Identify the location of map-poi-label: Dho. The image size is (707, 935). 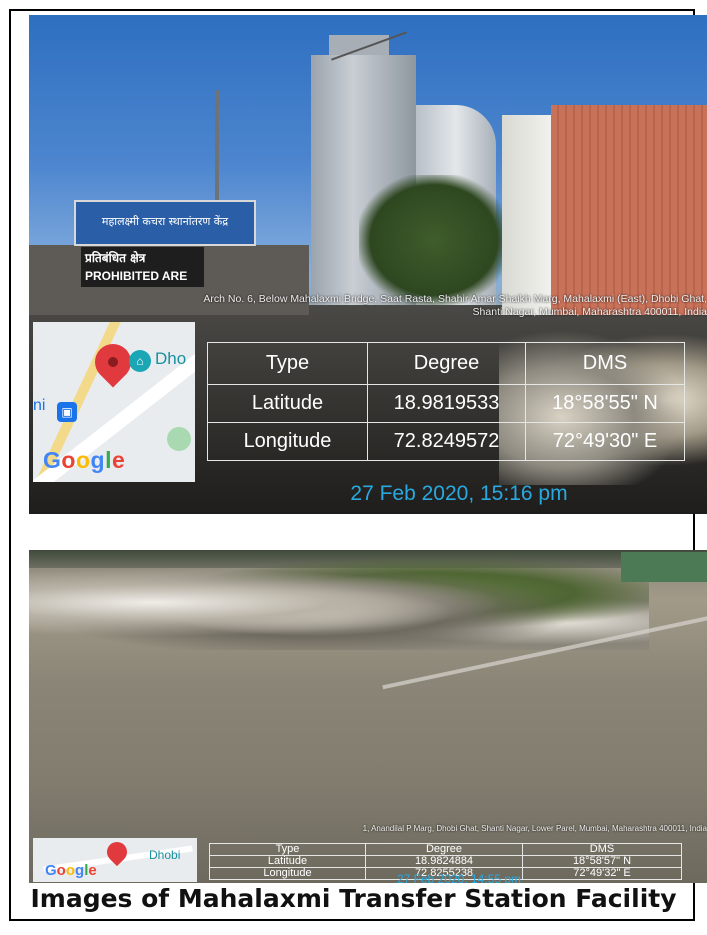
(171, 358).